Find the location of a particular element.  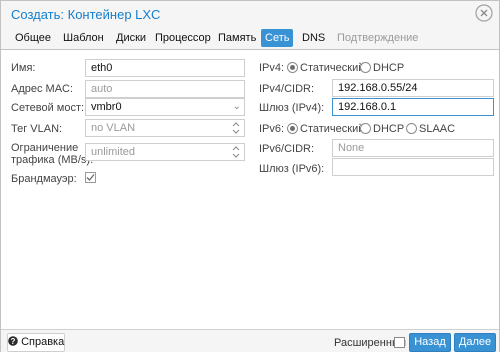

tab-general: Общее is located at coordinates (33, 38).